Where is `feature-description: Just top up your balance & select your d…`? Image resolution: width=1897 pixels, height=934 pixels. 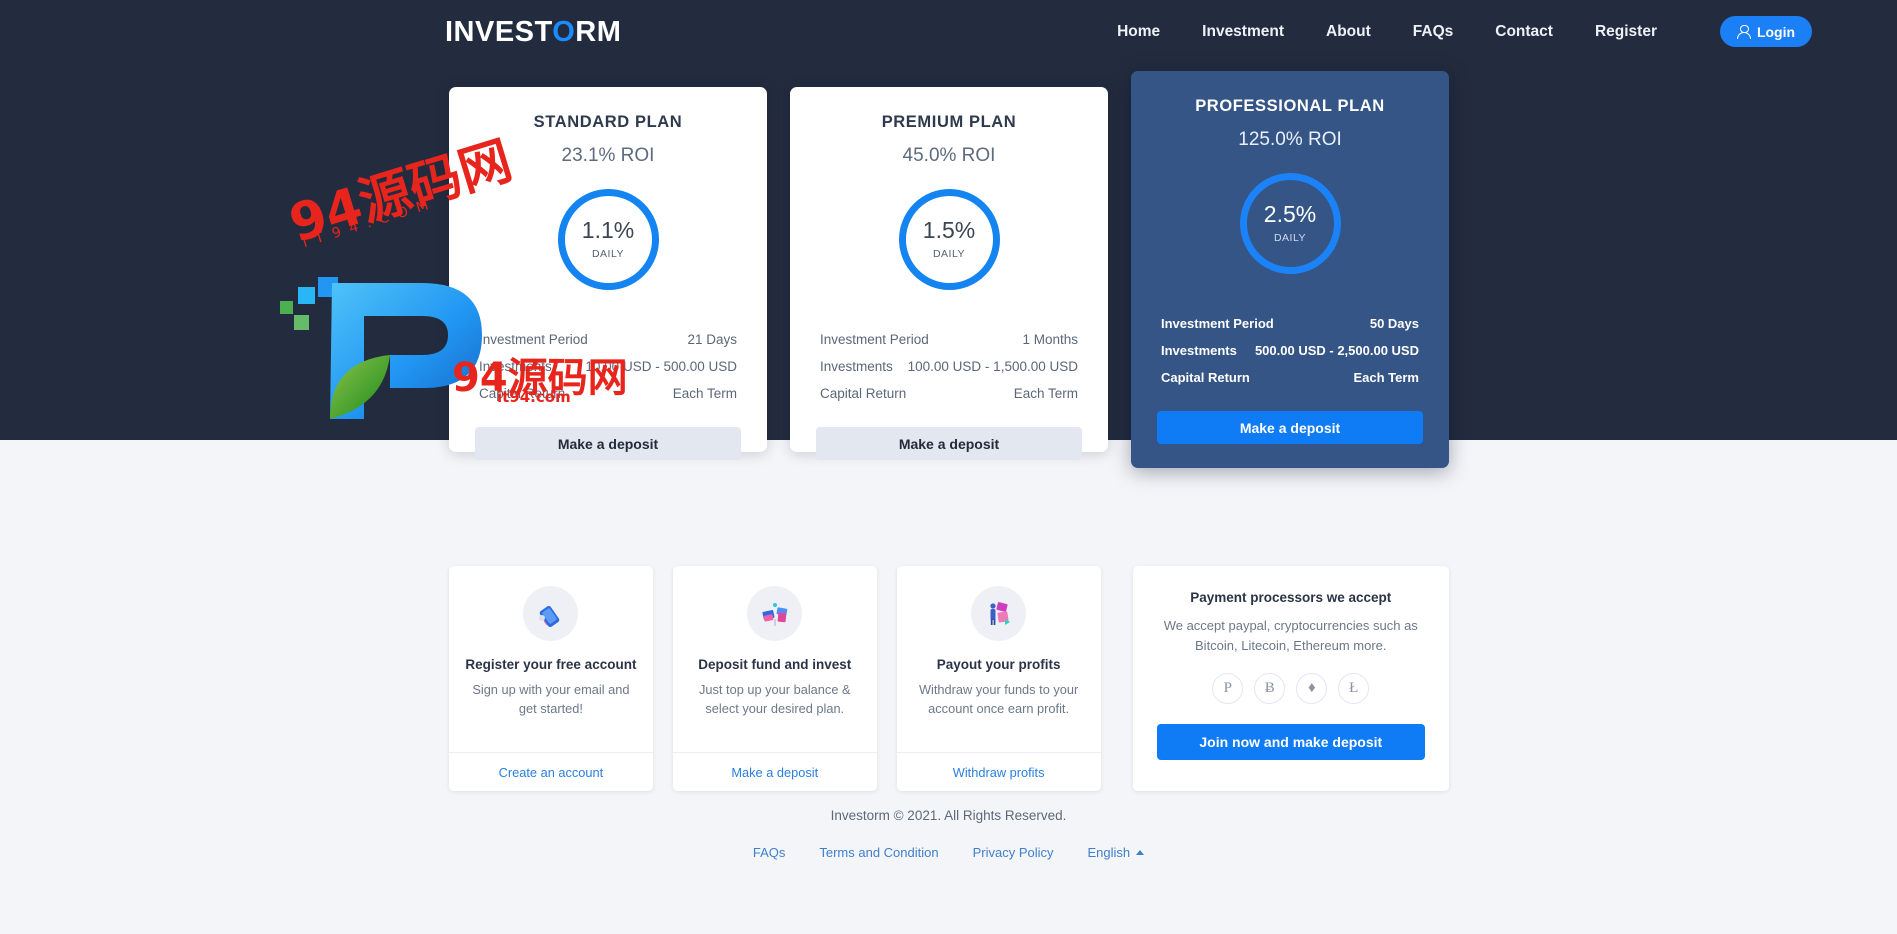
feature-description: Just top up your balance & select your d… is located at coordinates (775, 699).